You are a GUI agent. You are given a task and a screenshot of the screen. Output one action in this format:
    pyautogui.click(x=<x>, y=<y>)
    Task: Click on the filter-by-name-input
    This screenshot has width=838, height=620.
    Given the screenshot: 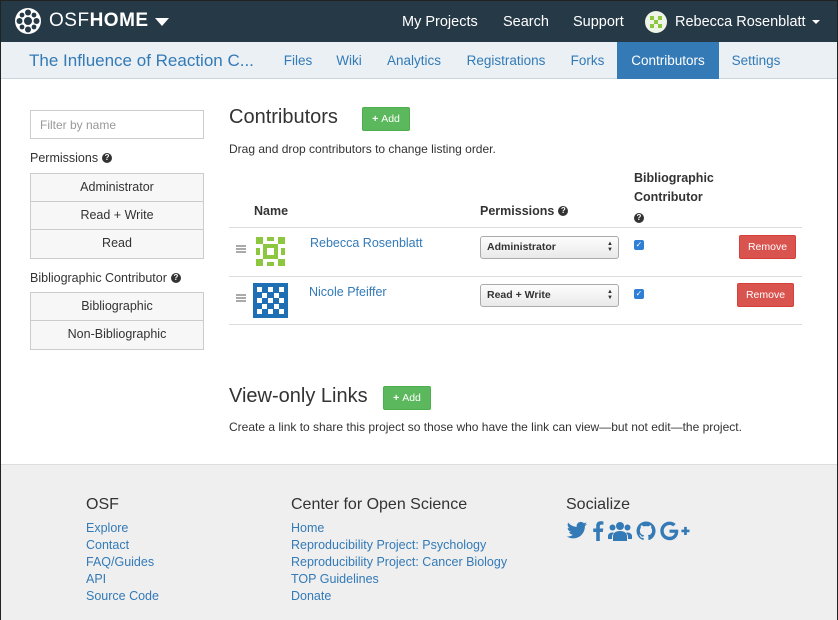 What is the action you would take?
    pyautogui.click(x=117, y=124)
    